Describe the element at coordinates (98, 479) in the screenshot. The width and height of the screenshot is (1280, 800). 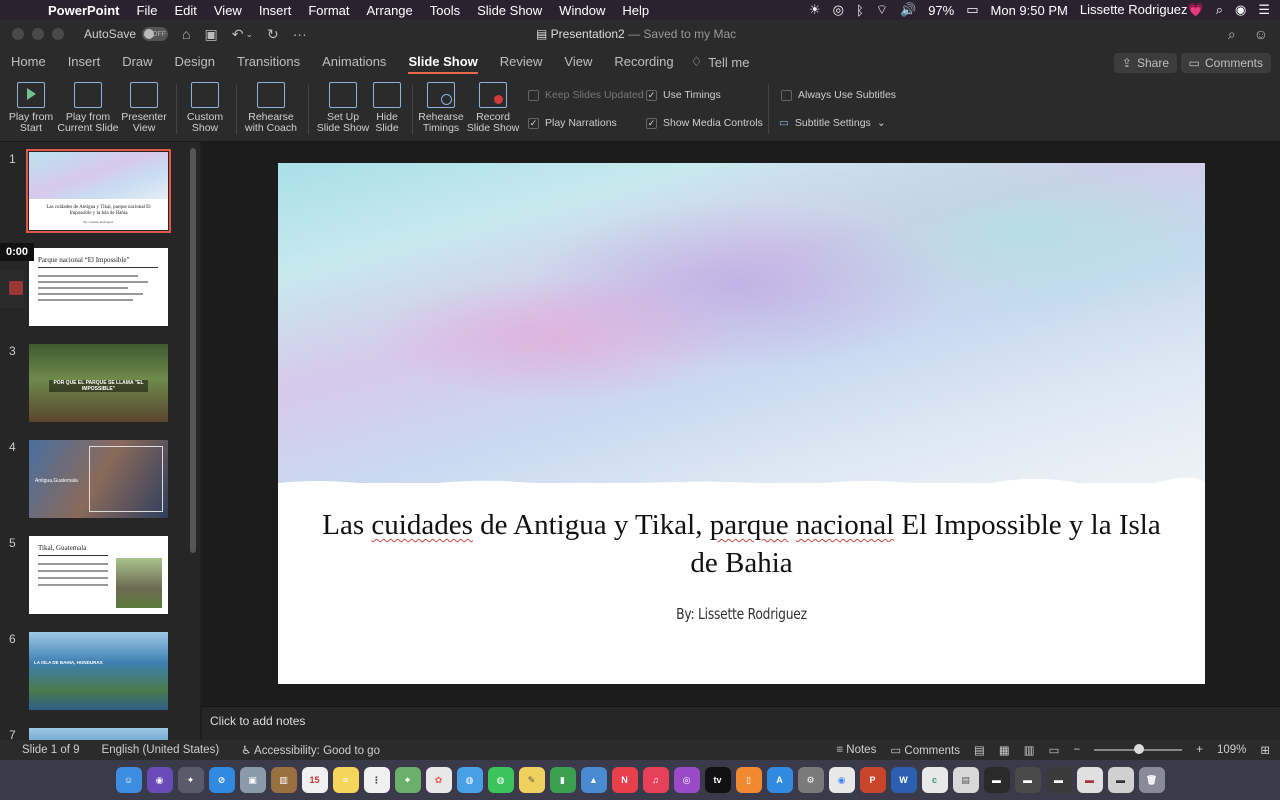
I see `slide-thumbnail-4: Antigua,Guatemala` at that location.